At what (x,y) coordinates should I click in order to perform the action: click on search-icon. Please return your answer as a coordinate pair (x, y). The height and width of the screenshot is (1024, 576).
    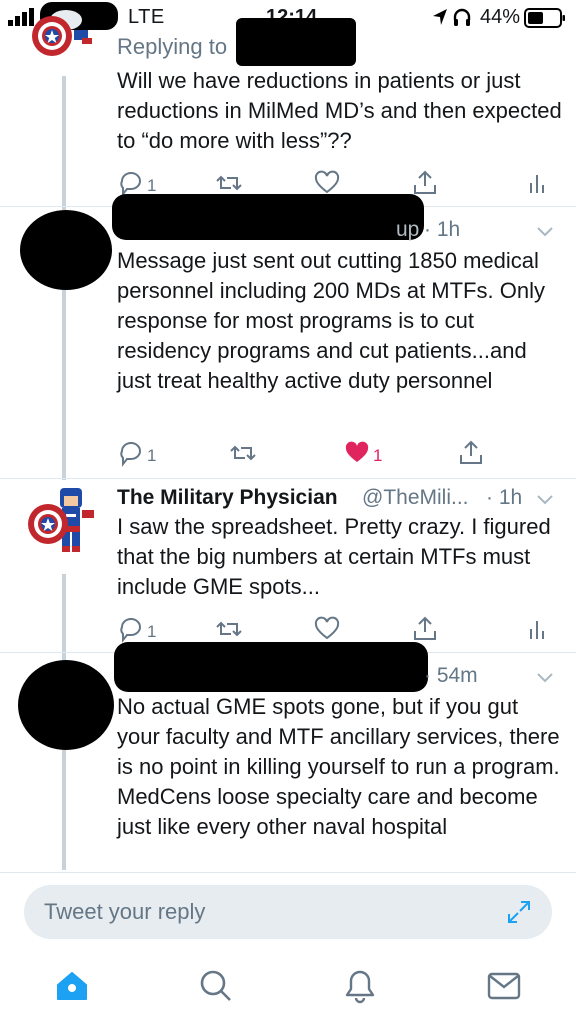
    Looking at the image, I should click on (215, 985).